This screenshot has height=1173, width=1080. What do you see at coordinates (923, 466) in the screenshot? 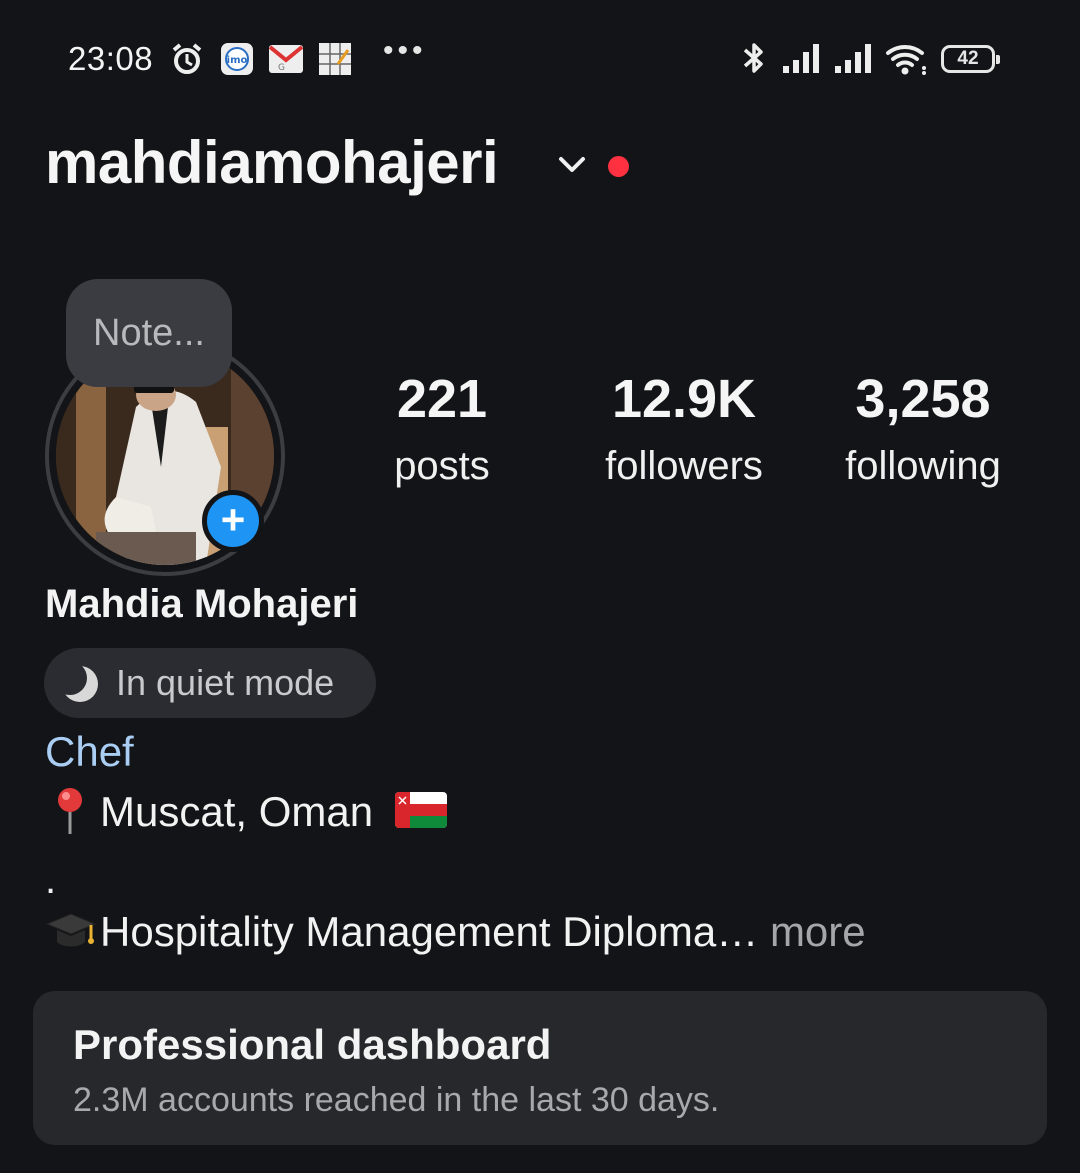
I see `following-label: following` at bounding box center [923, 466].